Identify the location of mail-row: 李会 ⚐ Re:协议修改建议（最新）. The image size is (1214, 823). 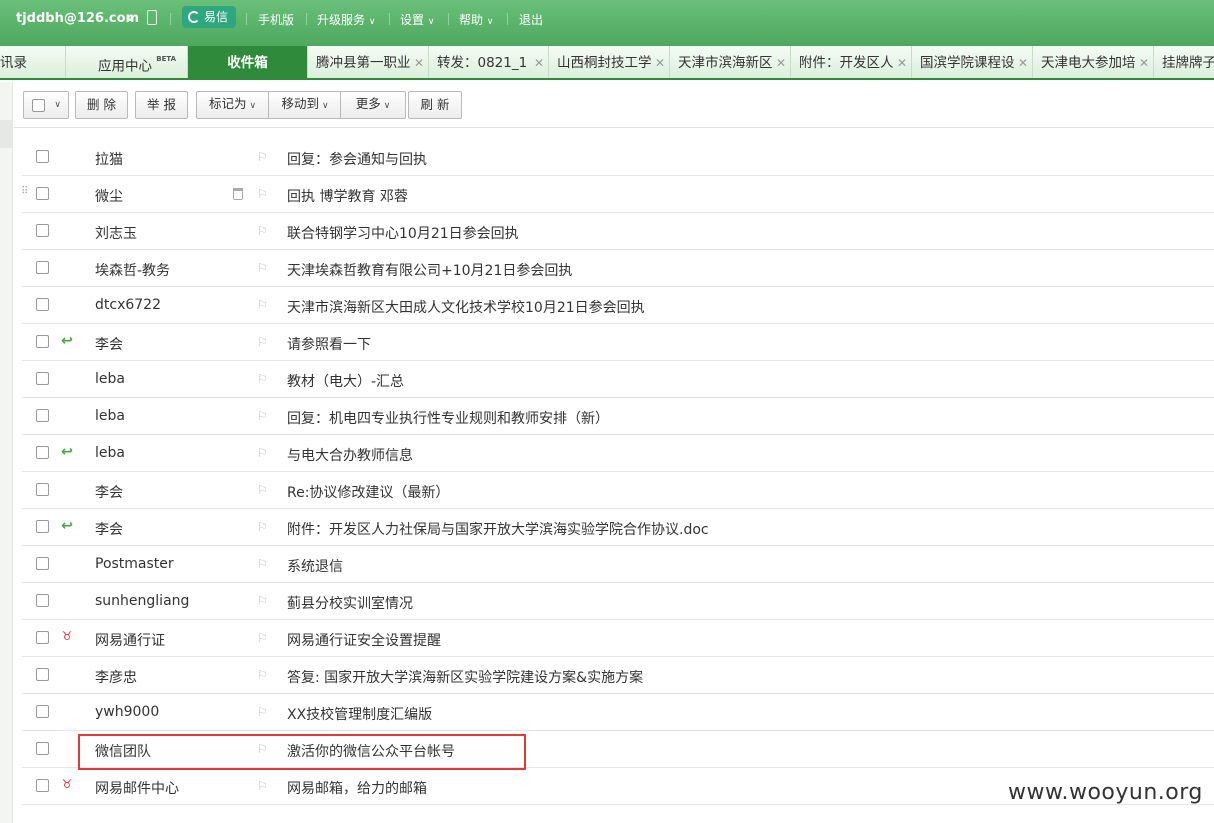
(618, 490).